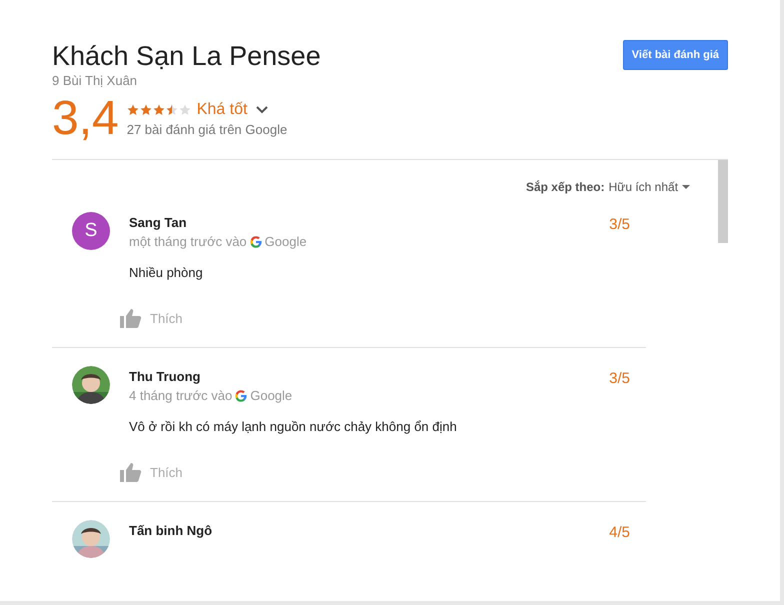 Image resolution: width=784 pixels, height=605 pixels. I want to click on avatar: S, so click(91, 231).